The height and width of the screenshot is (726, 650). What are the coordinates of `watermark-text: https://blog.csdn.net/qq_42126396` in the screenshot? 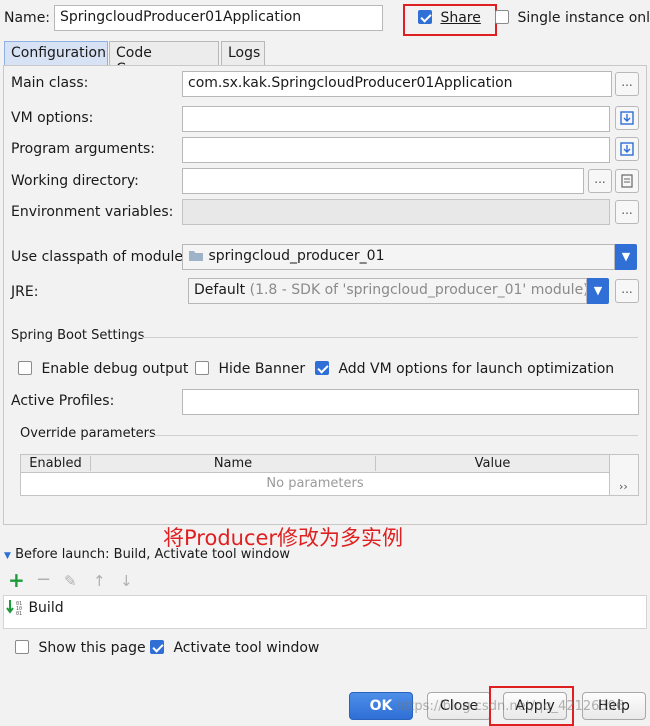 It's located at (510, 706).